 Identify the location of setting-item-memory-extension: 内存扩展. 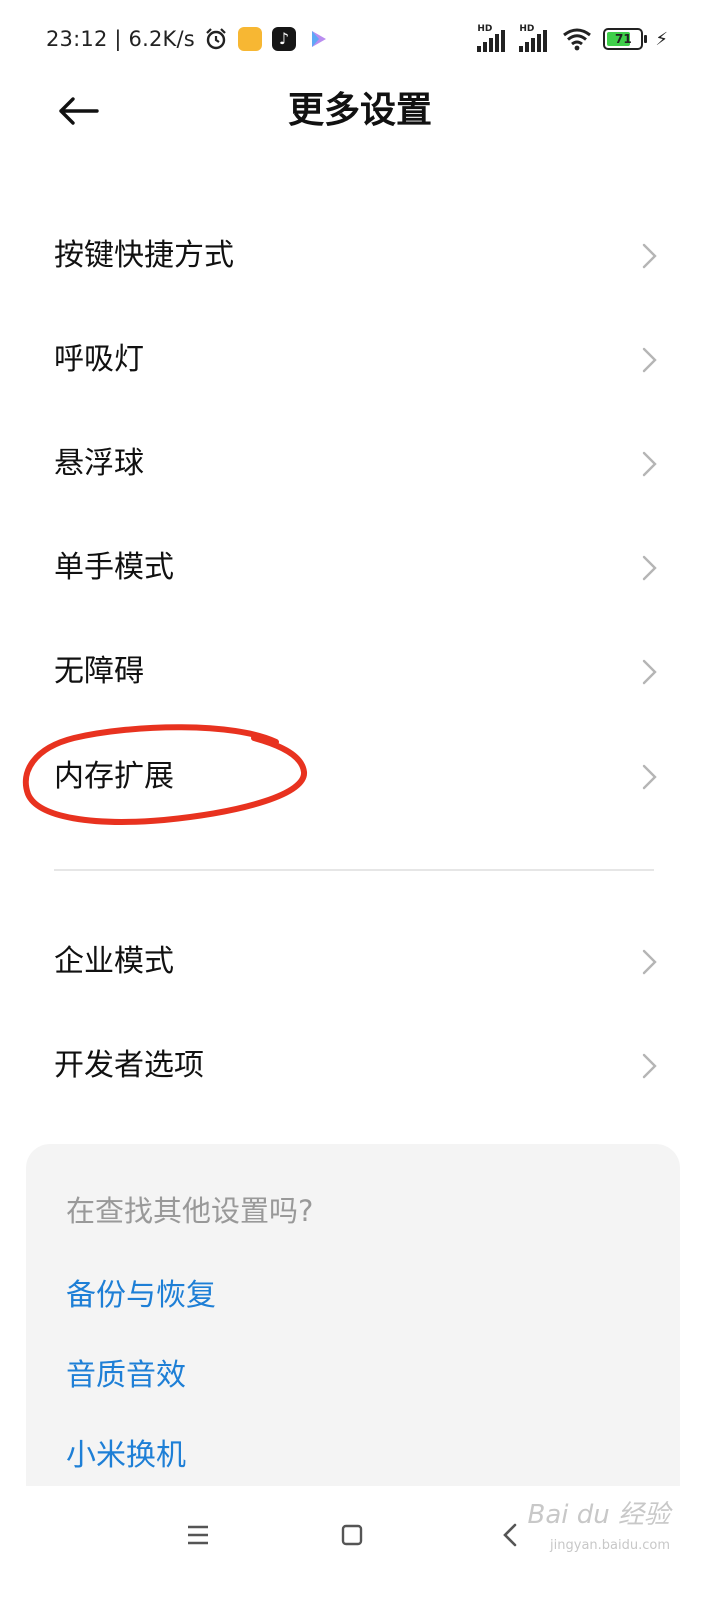
(360, 777).